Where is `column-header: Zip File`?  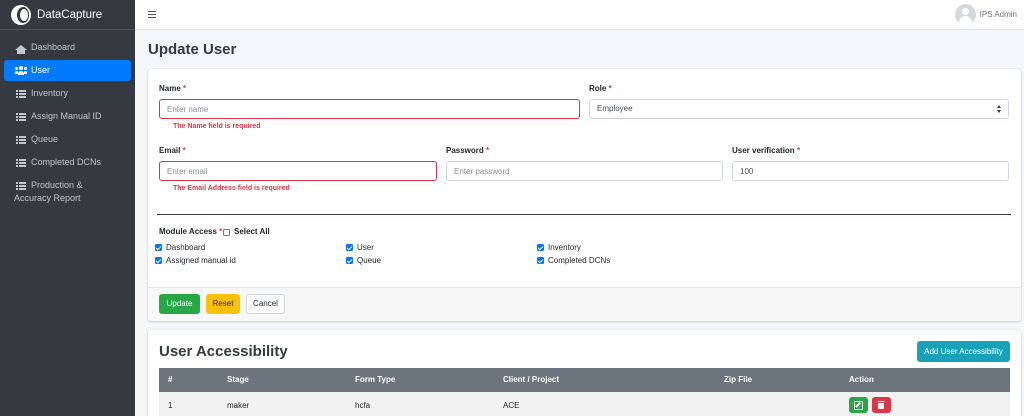 column-header: Zip File is located at coordinates (738, 379).